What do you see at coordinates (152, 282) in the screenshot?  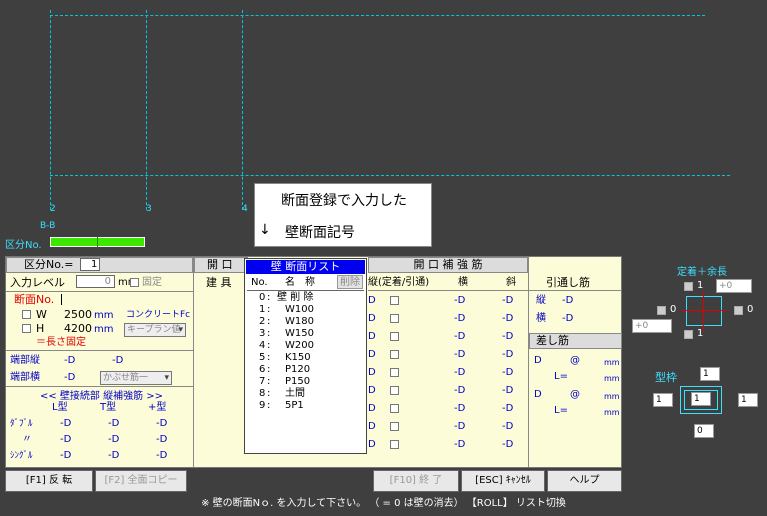 I see `fixed-label: 固定` at bounding box center [152, 282].